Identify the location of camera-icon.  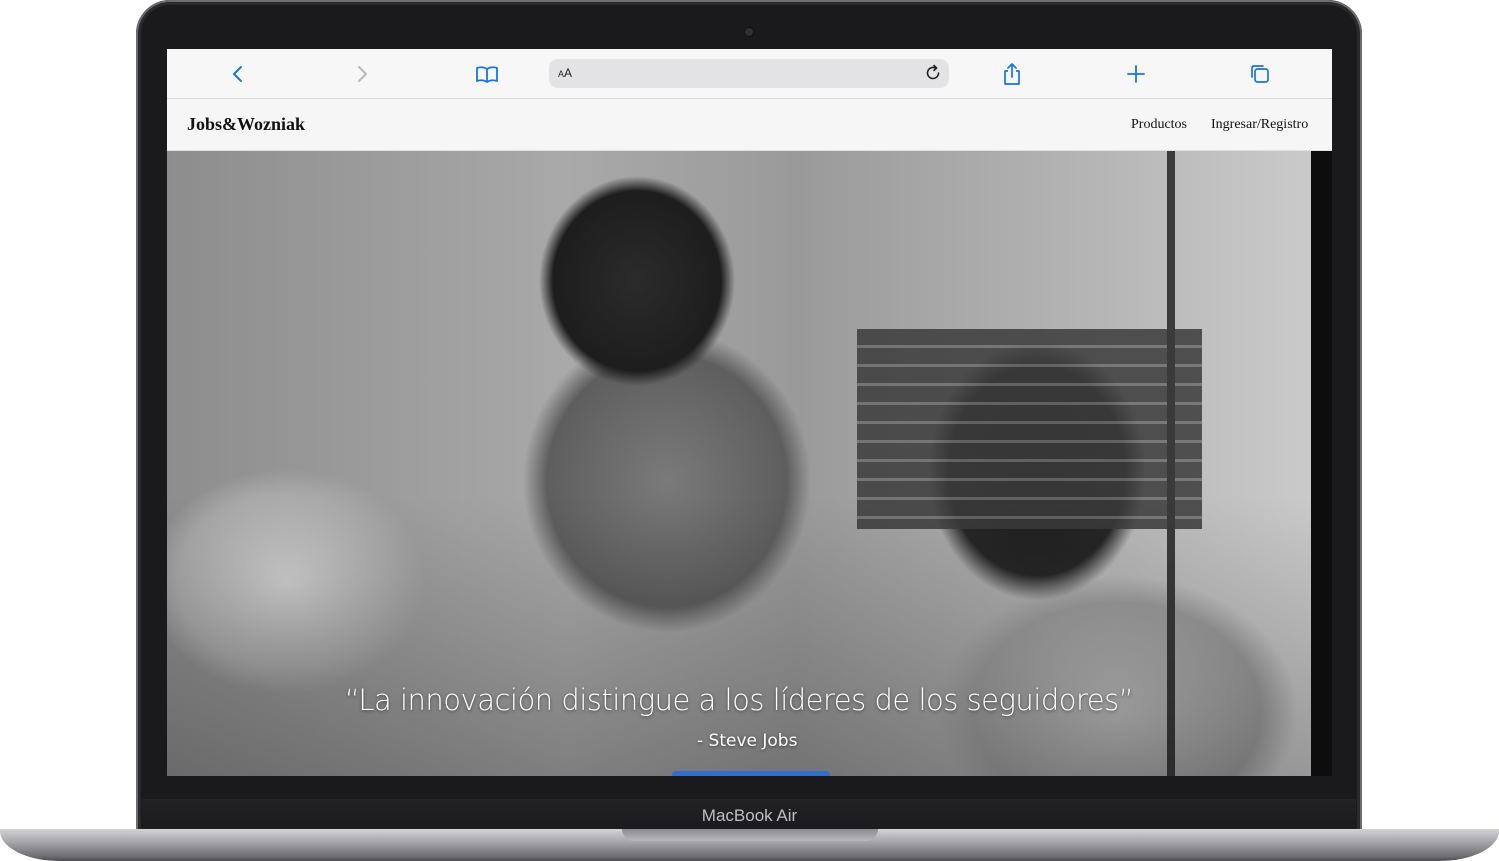
(749, 32).